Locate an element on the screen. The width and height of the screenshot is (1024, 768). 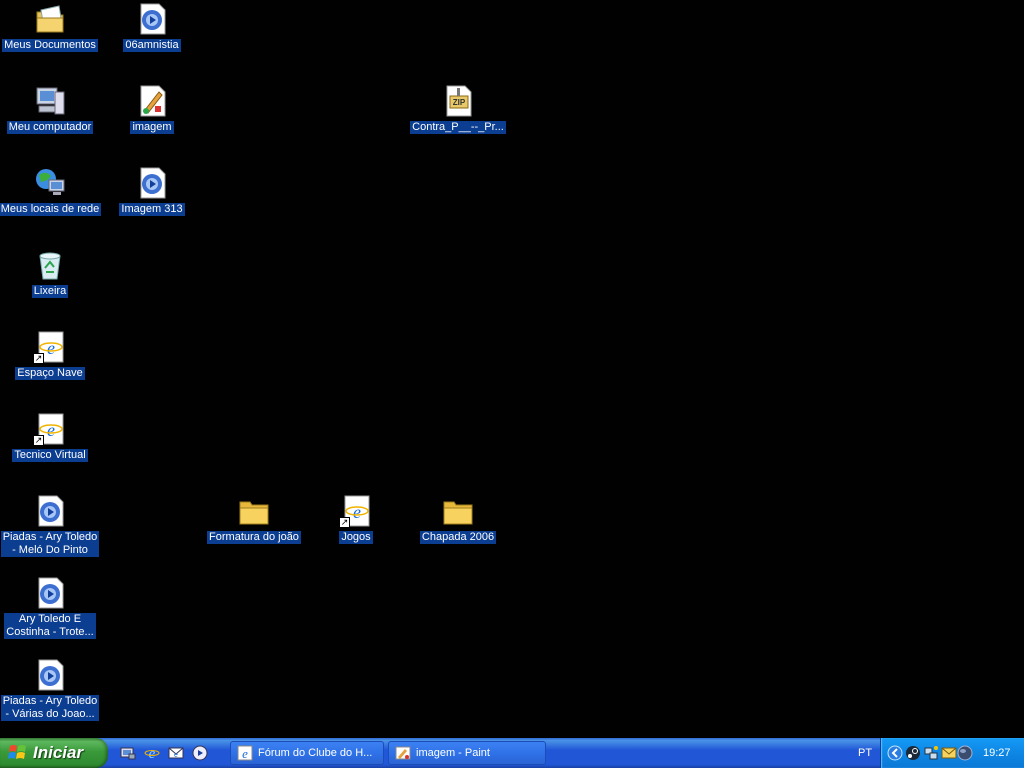
desktop-icon-label: Meu computador is located at coordinates (50, 127).